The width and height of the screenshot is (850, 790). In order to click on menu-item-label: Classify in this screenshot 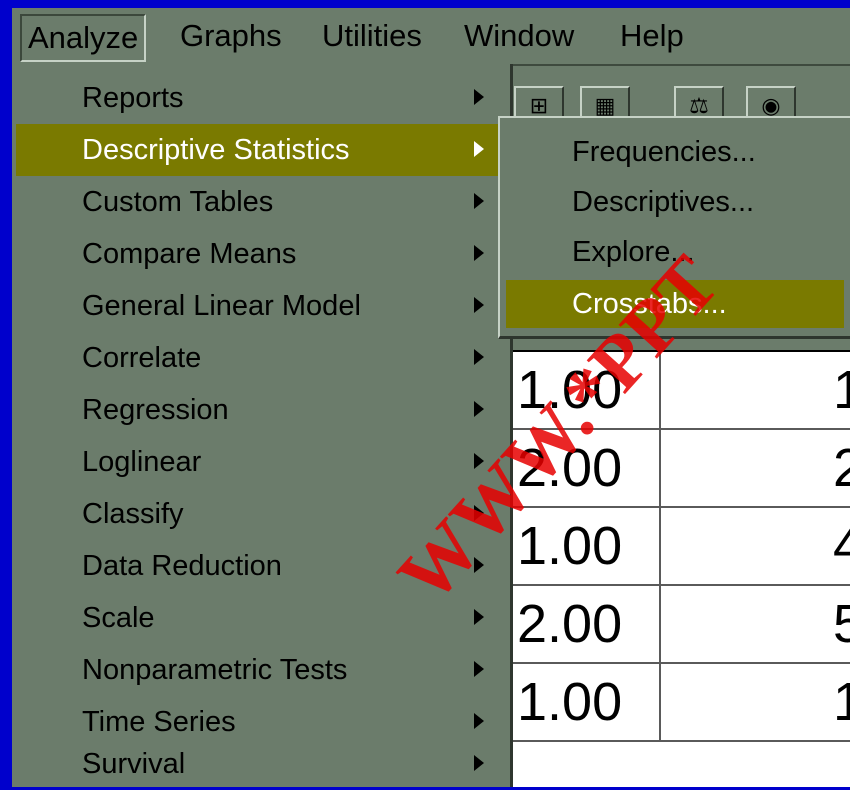, I will do `click(133, 514)`.